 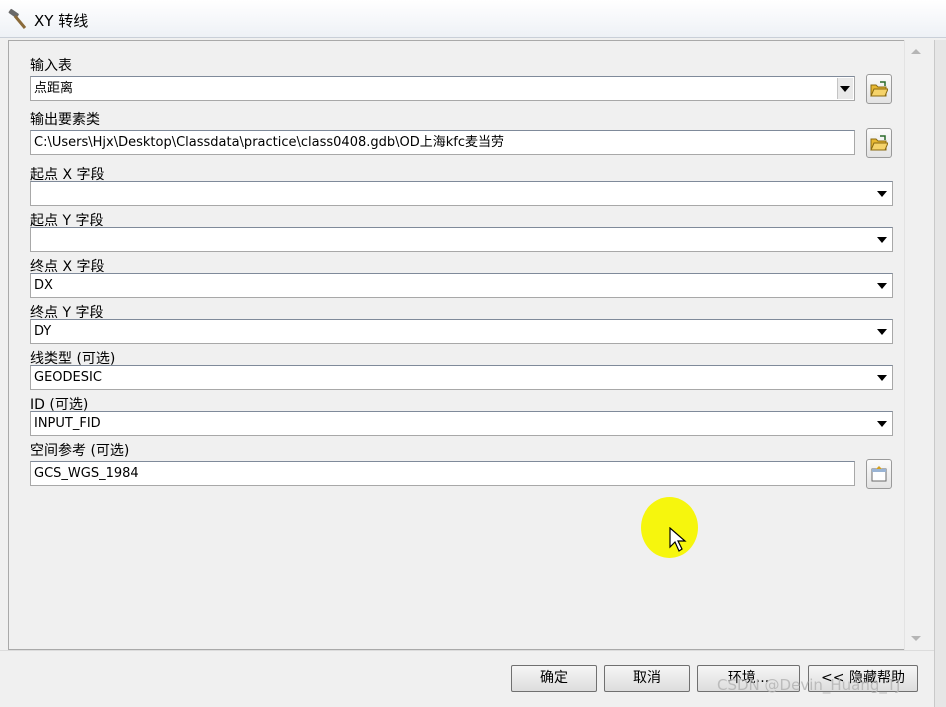 What do you see at coordinates (940, 373) in the screenshot?
I see `help-panel-edge` at bounding box center [940, 373].